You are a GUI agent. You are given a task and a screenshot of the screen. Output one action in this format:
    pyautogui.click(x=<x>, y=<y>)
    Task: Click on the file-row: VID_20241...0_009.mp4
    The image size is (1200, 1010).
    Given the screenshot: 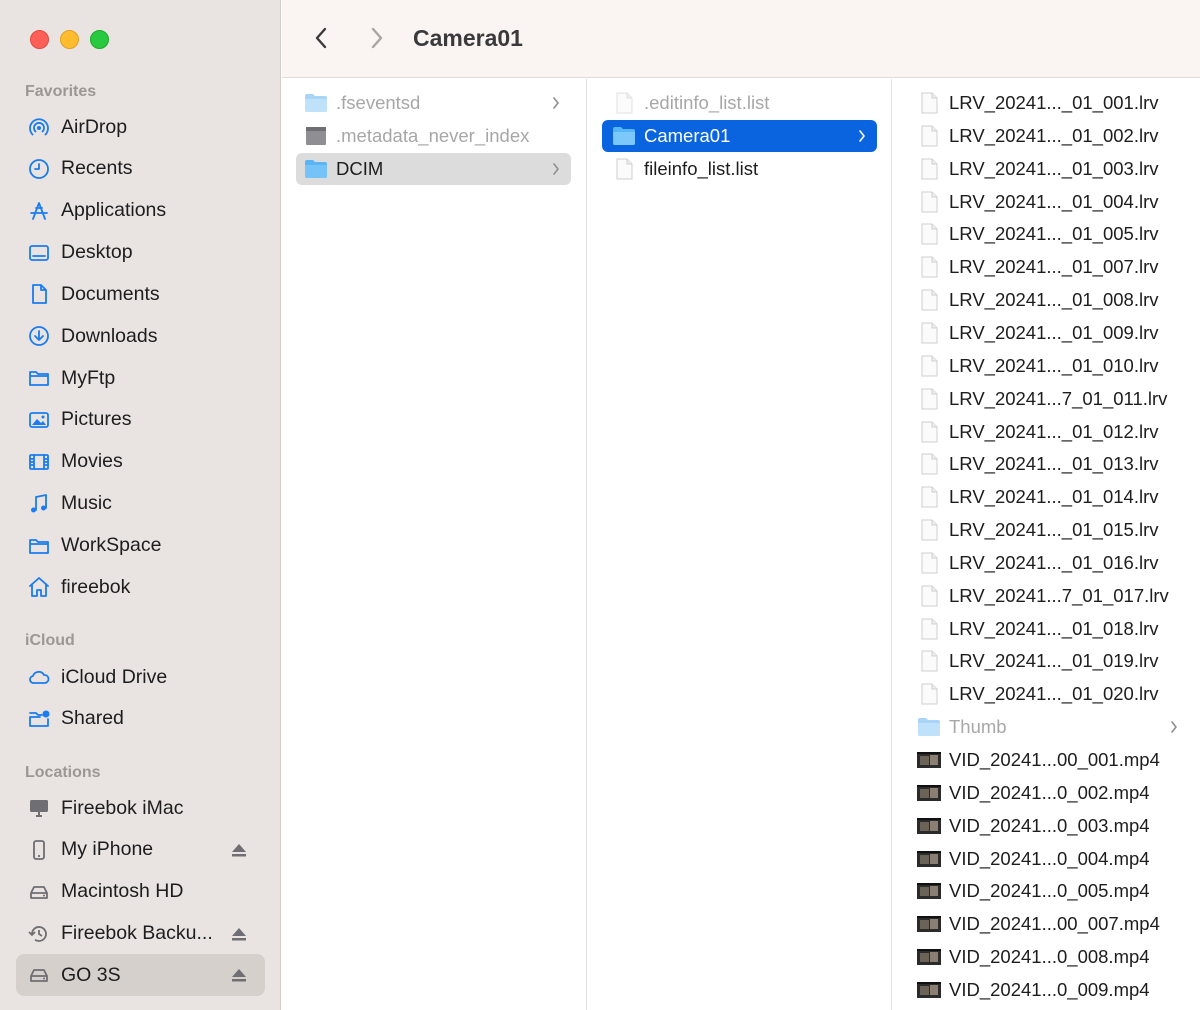 What is the action you would take?
    pyautogui.click(x=1049, y=990)
    